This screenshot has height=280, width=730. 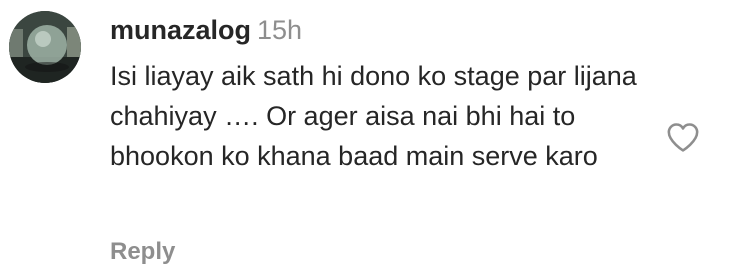 I want to click on like-button, so click(x=683, y=137).